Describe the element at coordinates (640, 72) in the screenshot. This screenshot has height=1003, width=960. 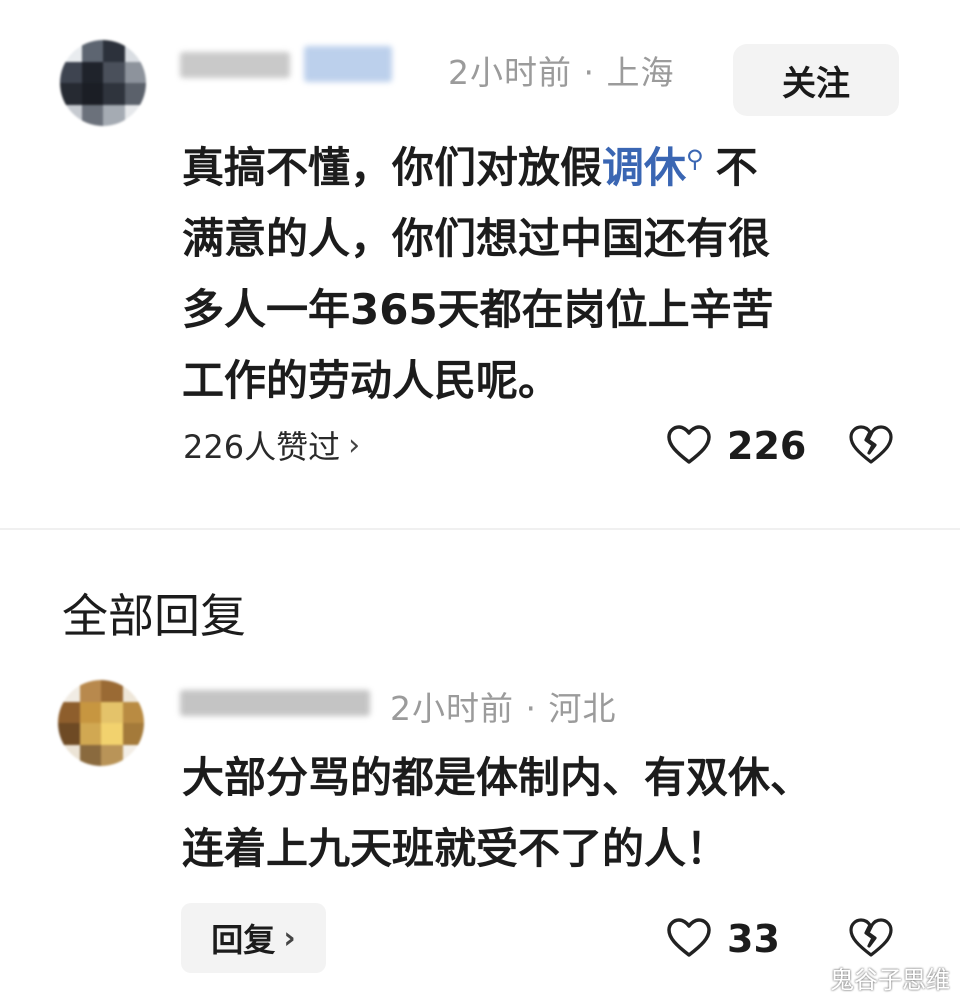
I see `comment-location: 上海` at that location.